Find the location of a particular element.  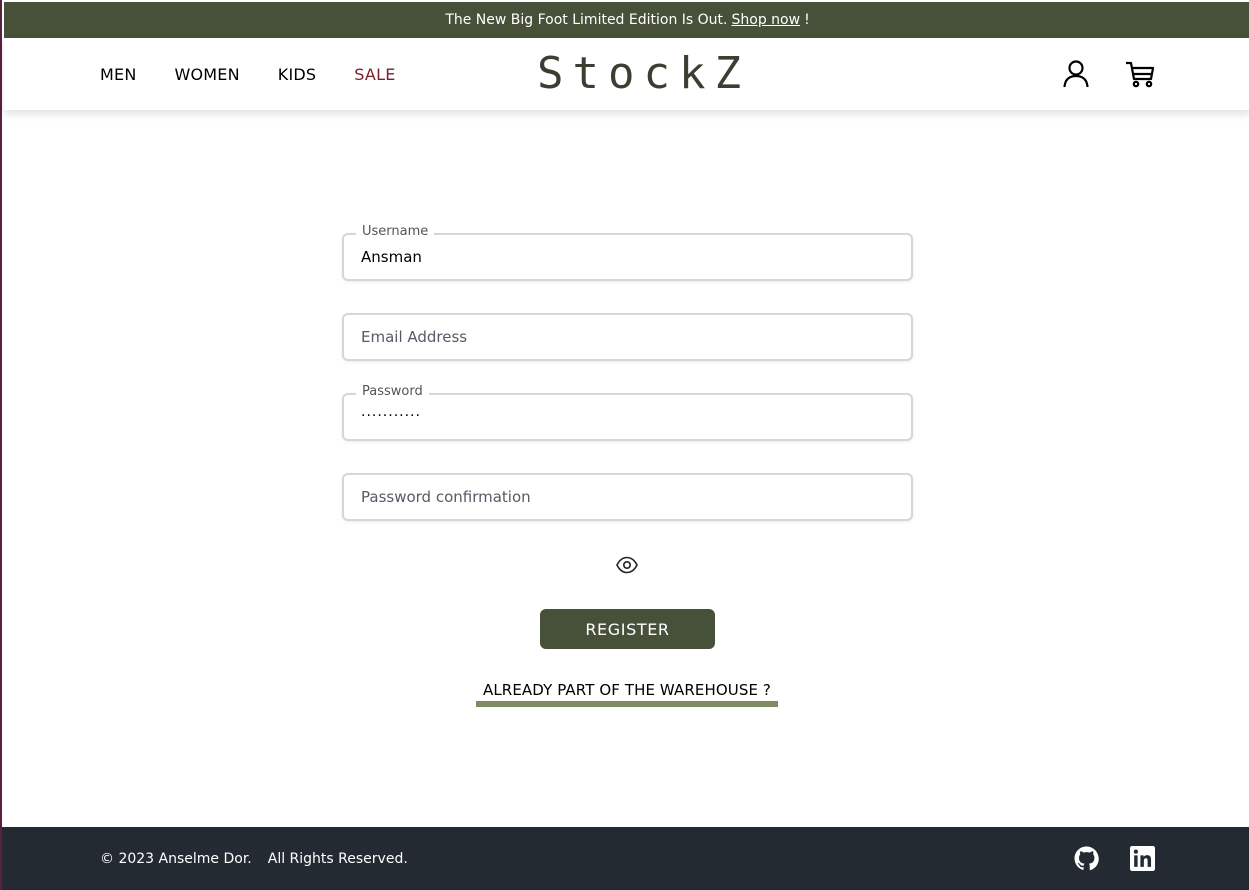

nav-men: MEN is located at coordinates (118, 74).